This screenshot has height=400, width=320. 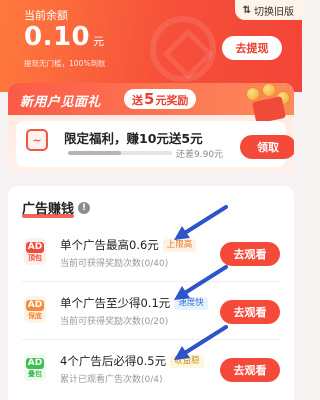 I want to click on ad-task-title-text: 4个广告后必得0.5元, so click(x=113, y=361).